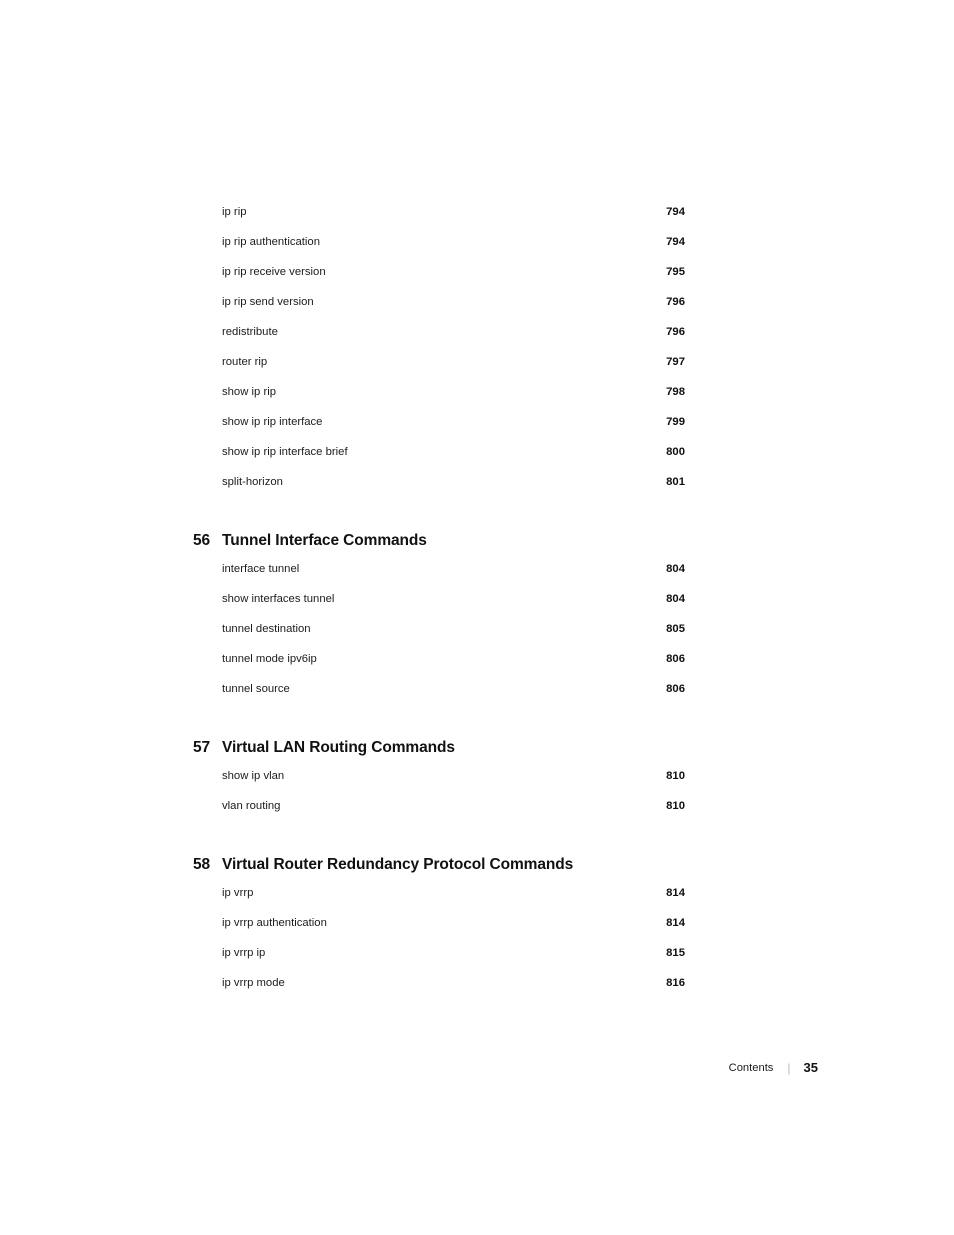 This screenshot has width=954, height=1235. I want to click on toc-entry: tunnel destination 805, so click(439, 638).